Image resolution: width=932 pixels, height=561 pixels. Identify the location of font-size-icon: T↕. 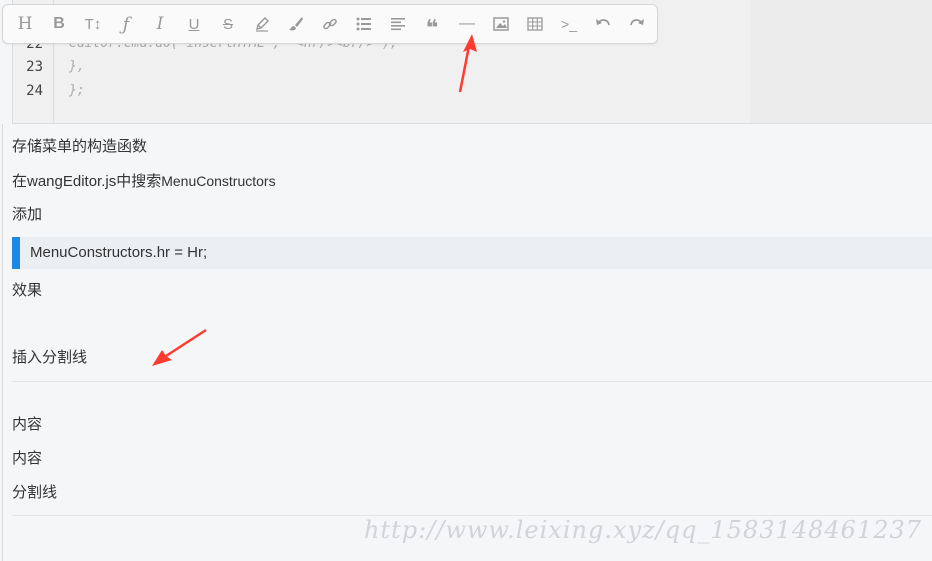
(93, 24).